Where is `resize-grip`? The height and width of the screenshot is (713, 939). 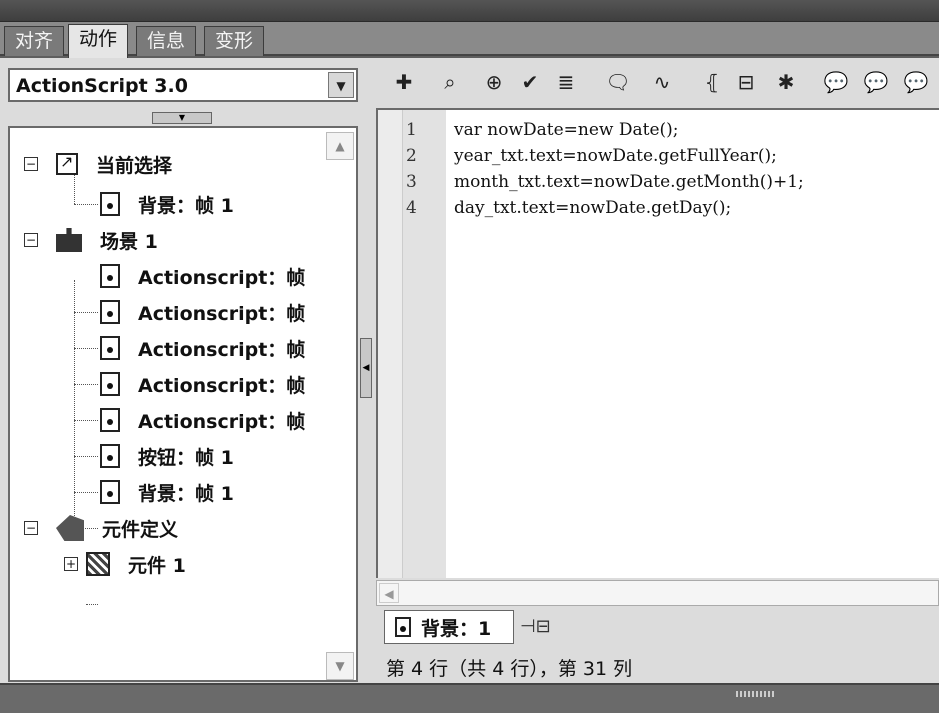
resize-grip is located at coordinates (756, 694).